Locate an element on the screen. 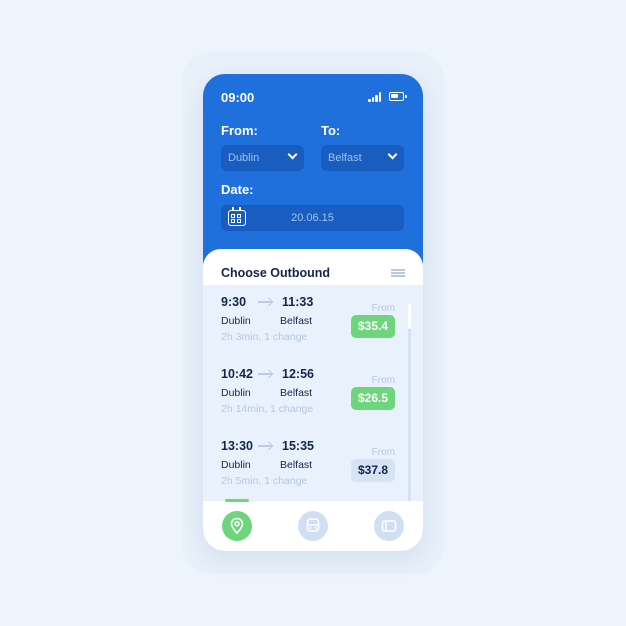 This screenshot has width=626, height=626. battery-icon is located at coordinates (398, 96).